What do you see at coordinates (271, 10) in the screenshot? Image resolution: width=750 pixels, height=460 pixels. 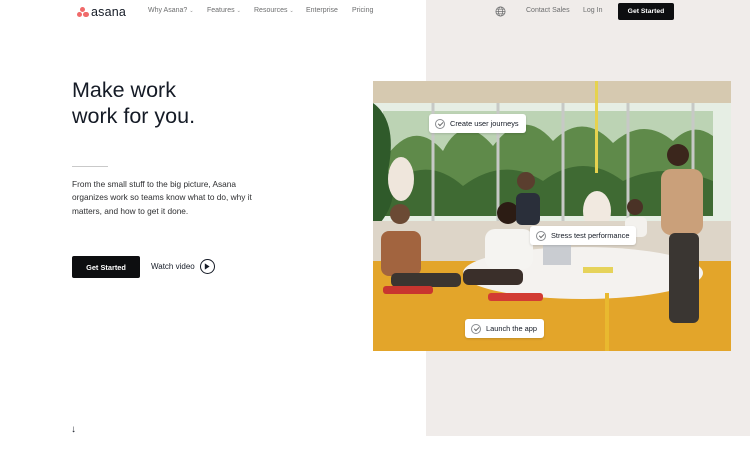 I see `nav-resources-label: Resources` at bounding box center [271, 10].